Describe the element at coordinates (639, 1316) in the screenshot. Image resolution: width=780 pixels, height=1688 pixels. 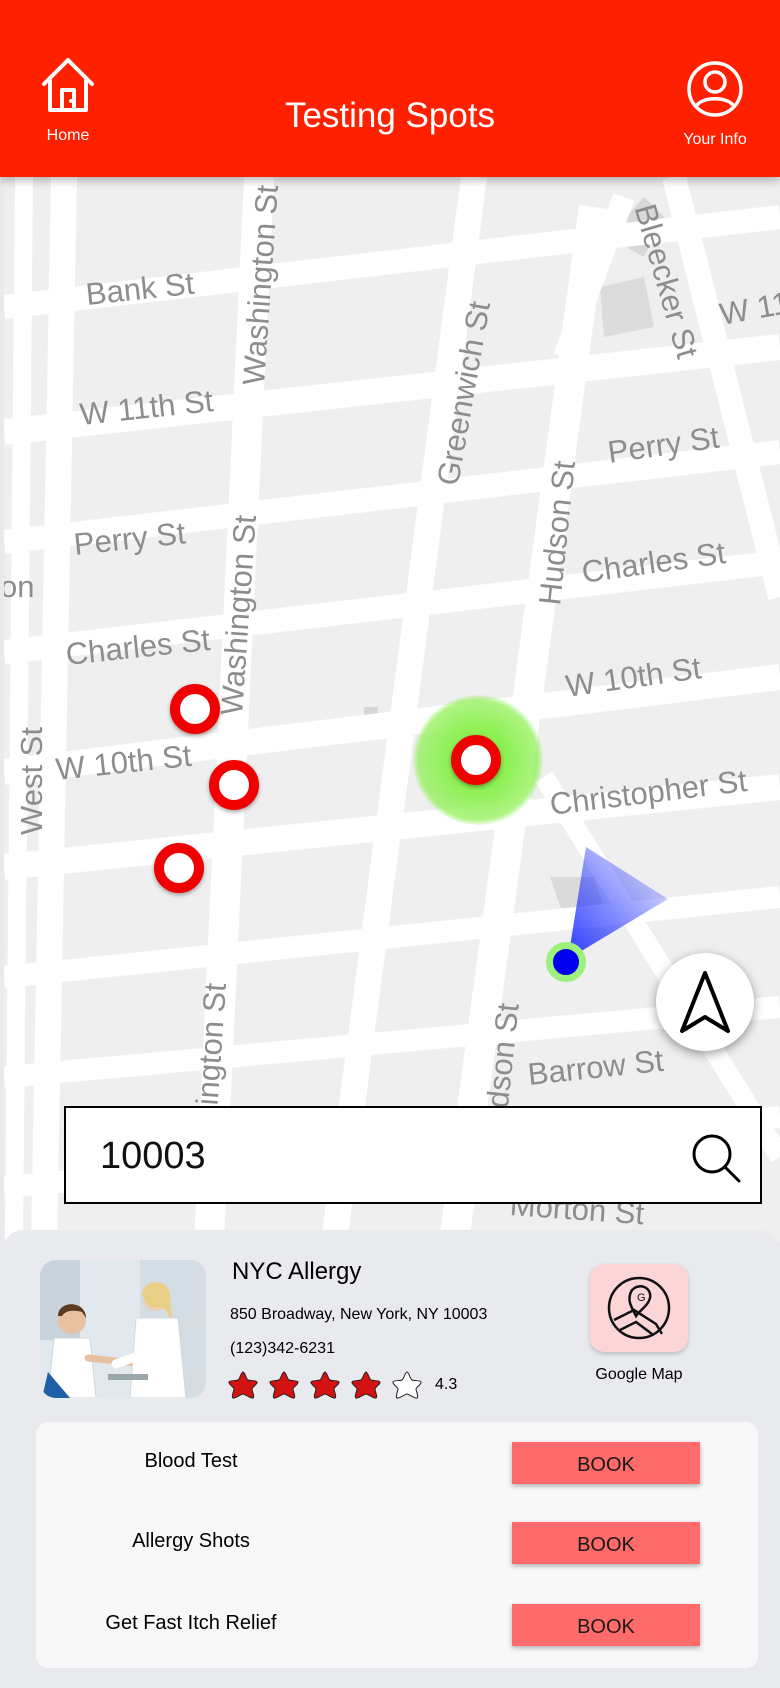
I see `map-pin-icon: G` at that location.